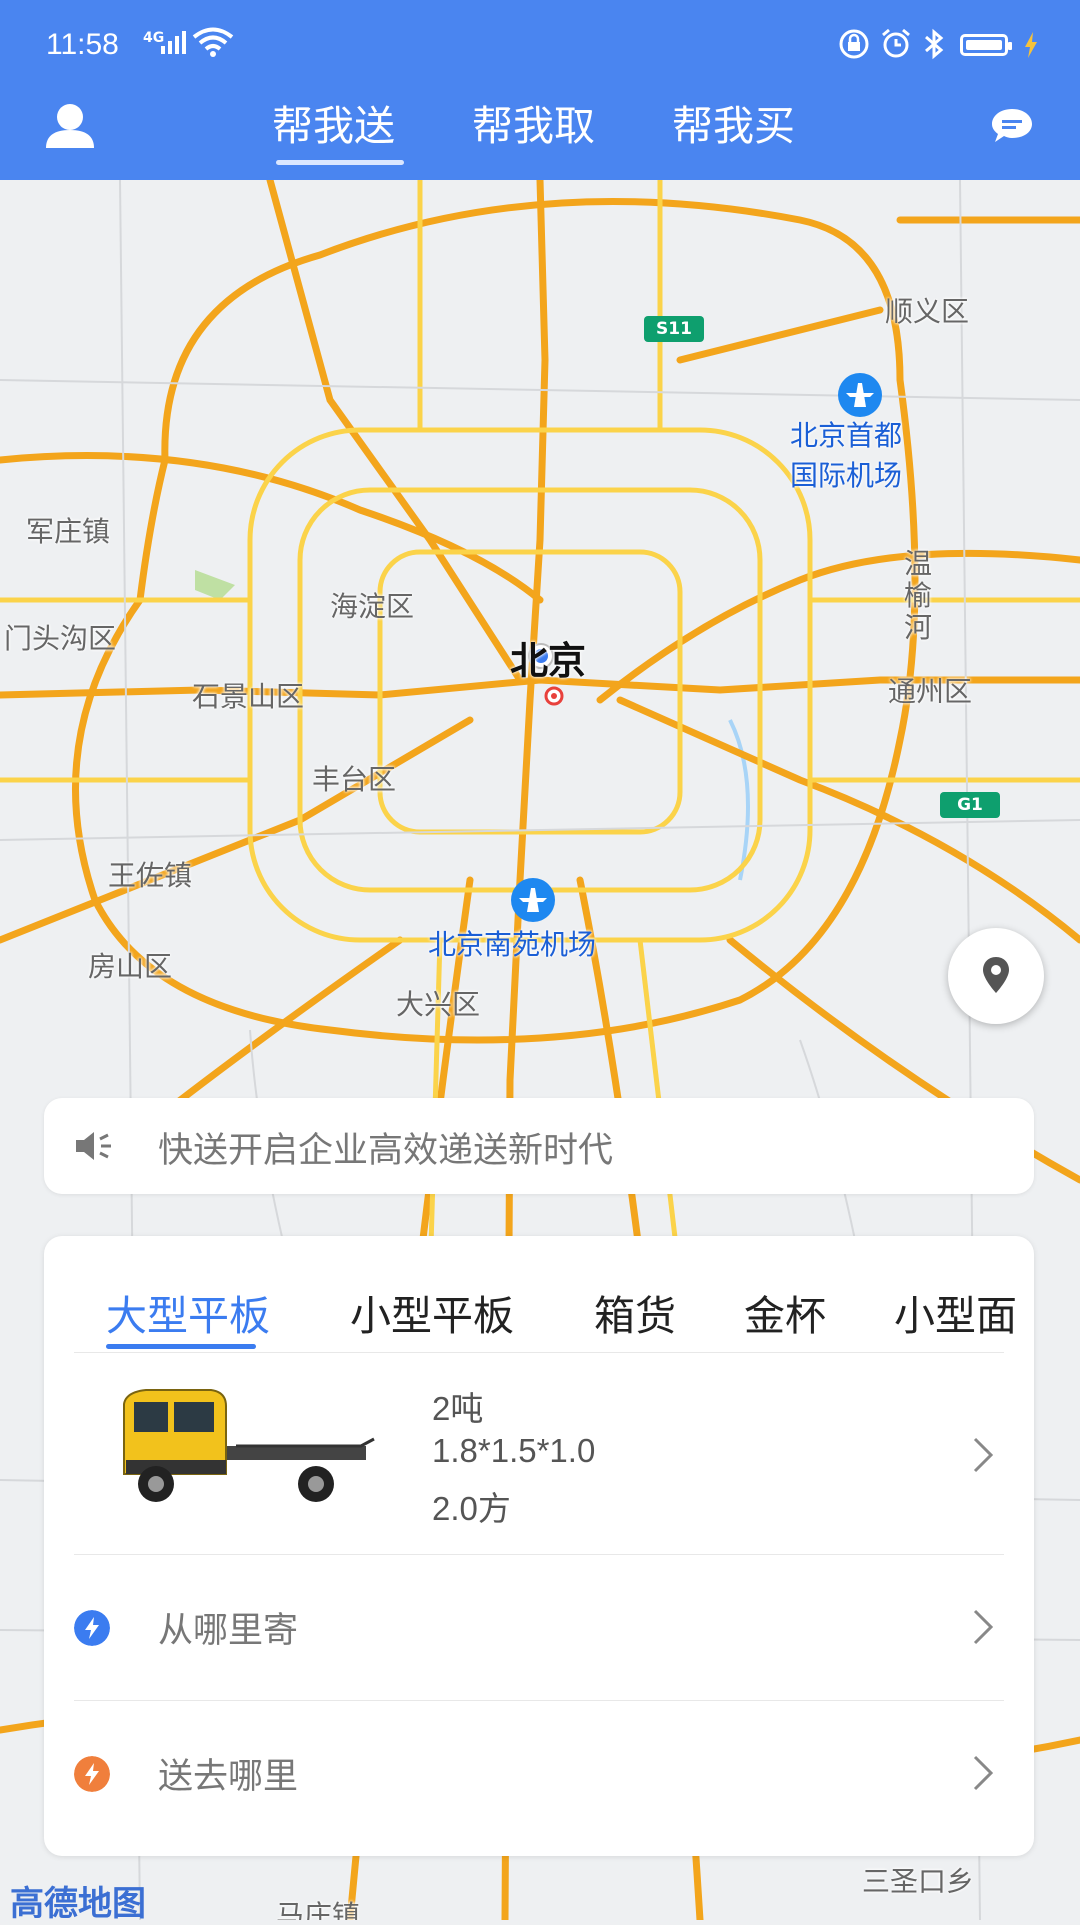 This screenshot has height=1925, width=1080. I want to click on tab-active-indicator, so click(340, 162).